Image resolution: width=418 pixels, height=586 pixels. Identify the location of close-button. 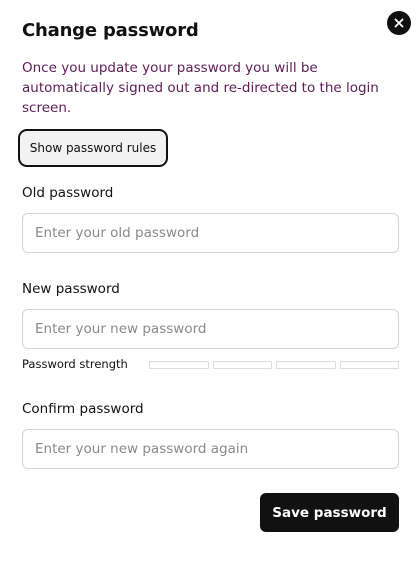
(399, 23).